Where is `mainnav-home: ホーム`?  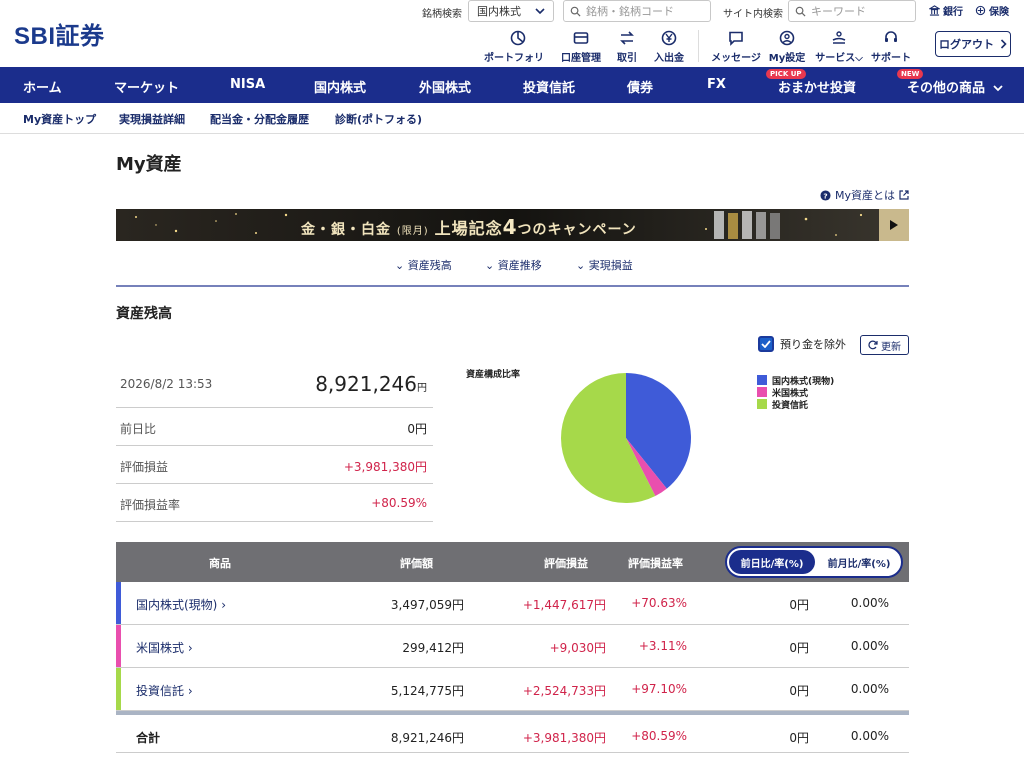 mainnav-home: ホーム is located at coordinates (42, 86).